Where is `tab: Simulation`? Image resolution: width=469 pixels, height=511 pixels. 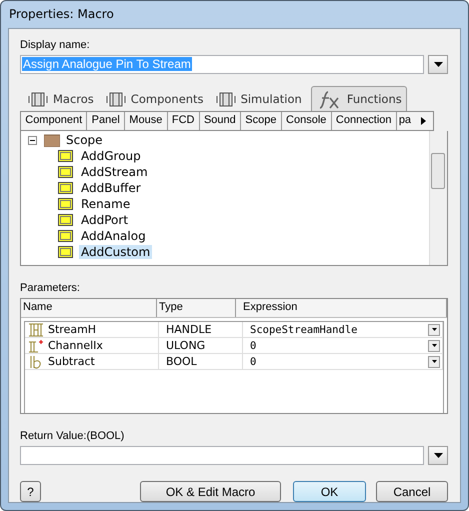
tab: Simulation is located at coordinates (258, 99).